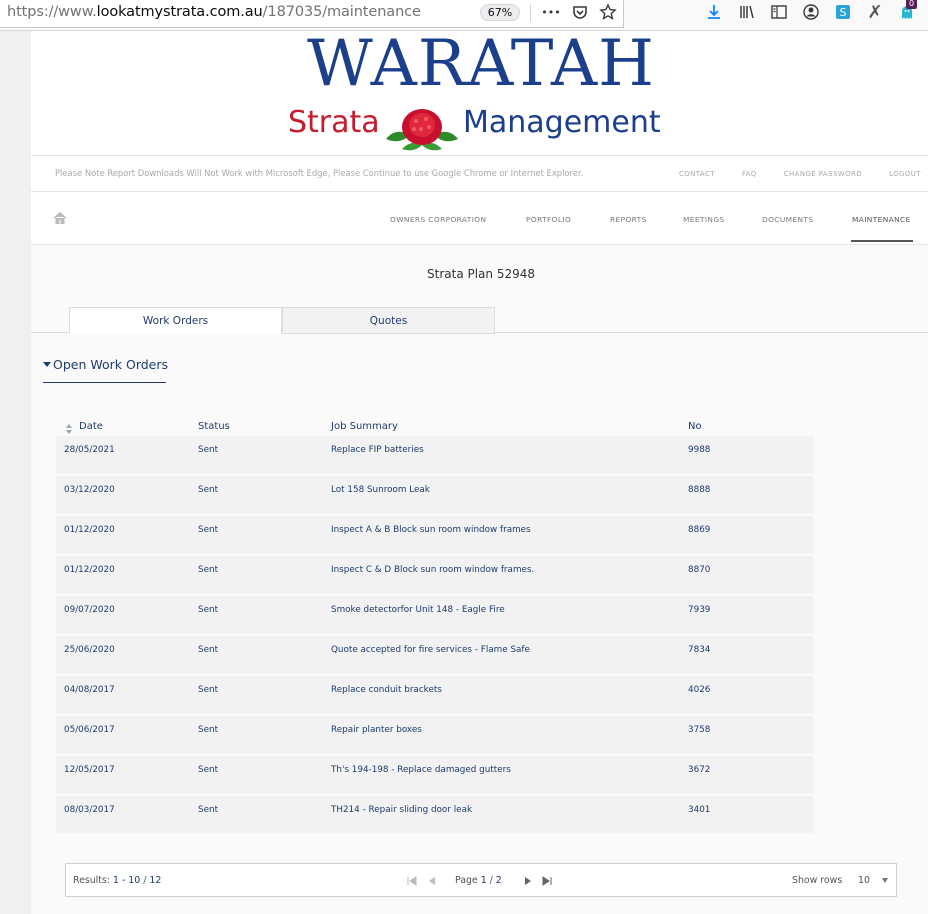 This screenshot has width=928, height=914. Describe the element at coordinates (500, 12) in the screenshot. I see `zoom-indicator: 67%` at that location.